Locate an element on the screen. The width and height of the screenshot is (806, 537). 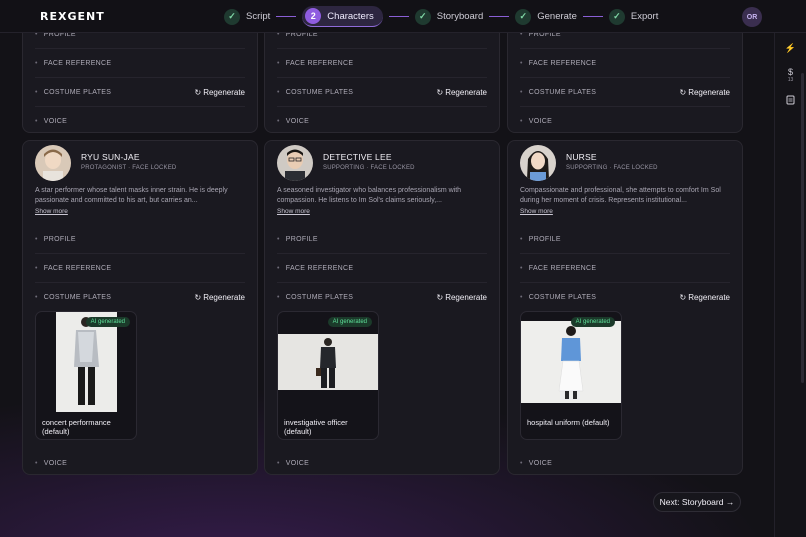
dollar-icon: $ is located at coordinates (790, 72).